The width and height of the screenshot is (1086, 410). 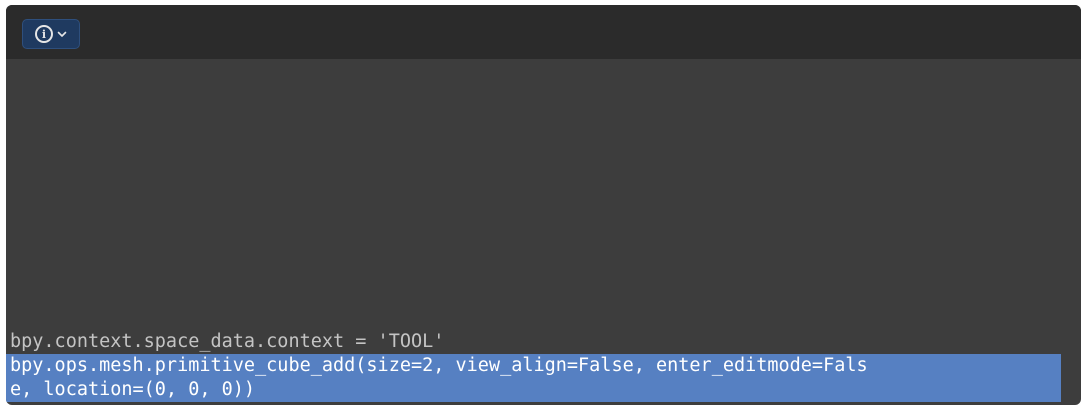 What do you see at coordinates (62, 34) in the screenshot?
I see `chevron-down-icon` at bounding box center [62, 34].